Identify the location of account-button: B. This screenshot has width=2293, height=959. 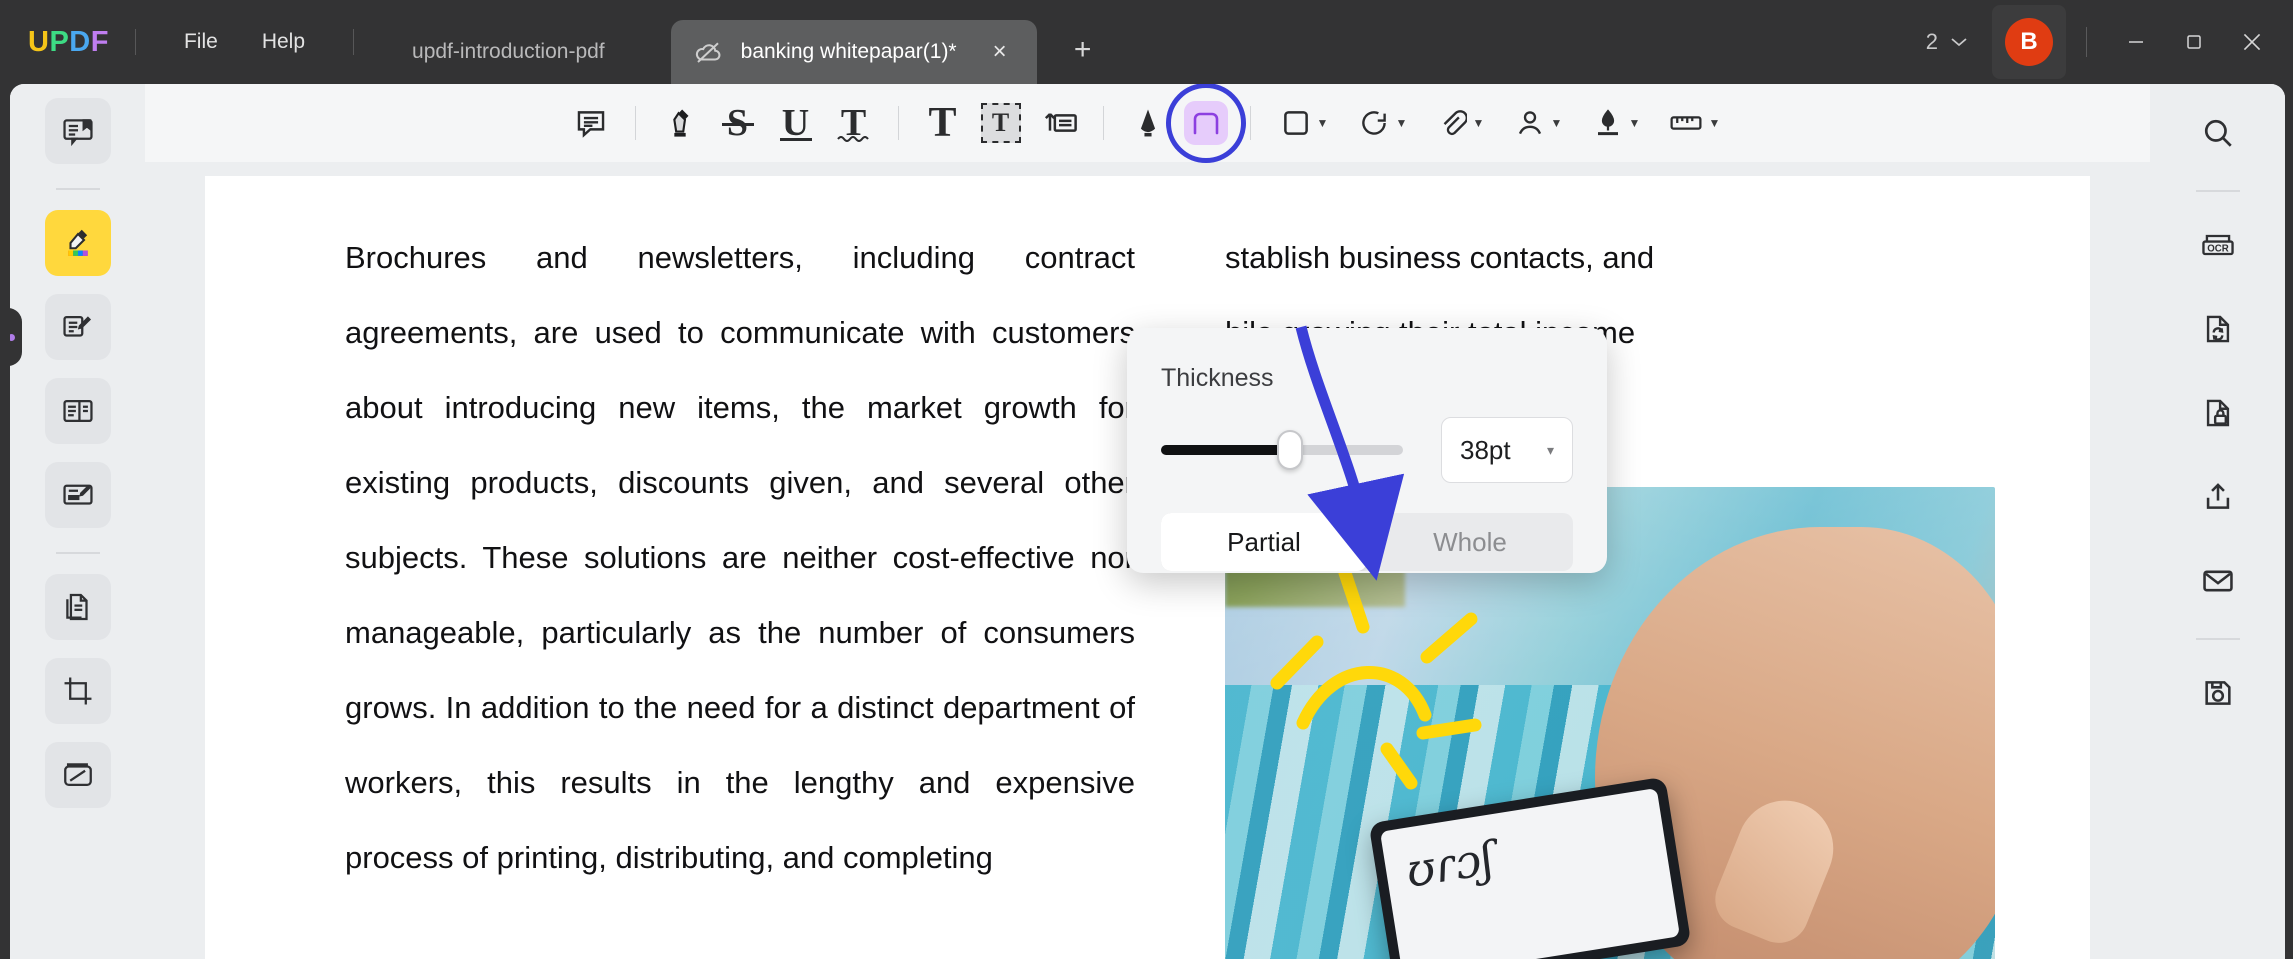
(2029, 42).